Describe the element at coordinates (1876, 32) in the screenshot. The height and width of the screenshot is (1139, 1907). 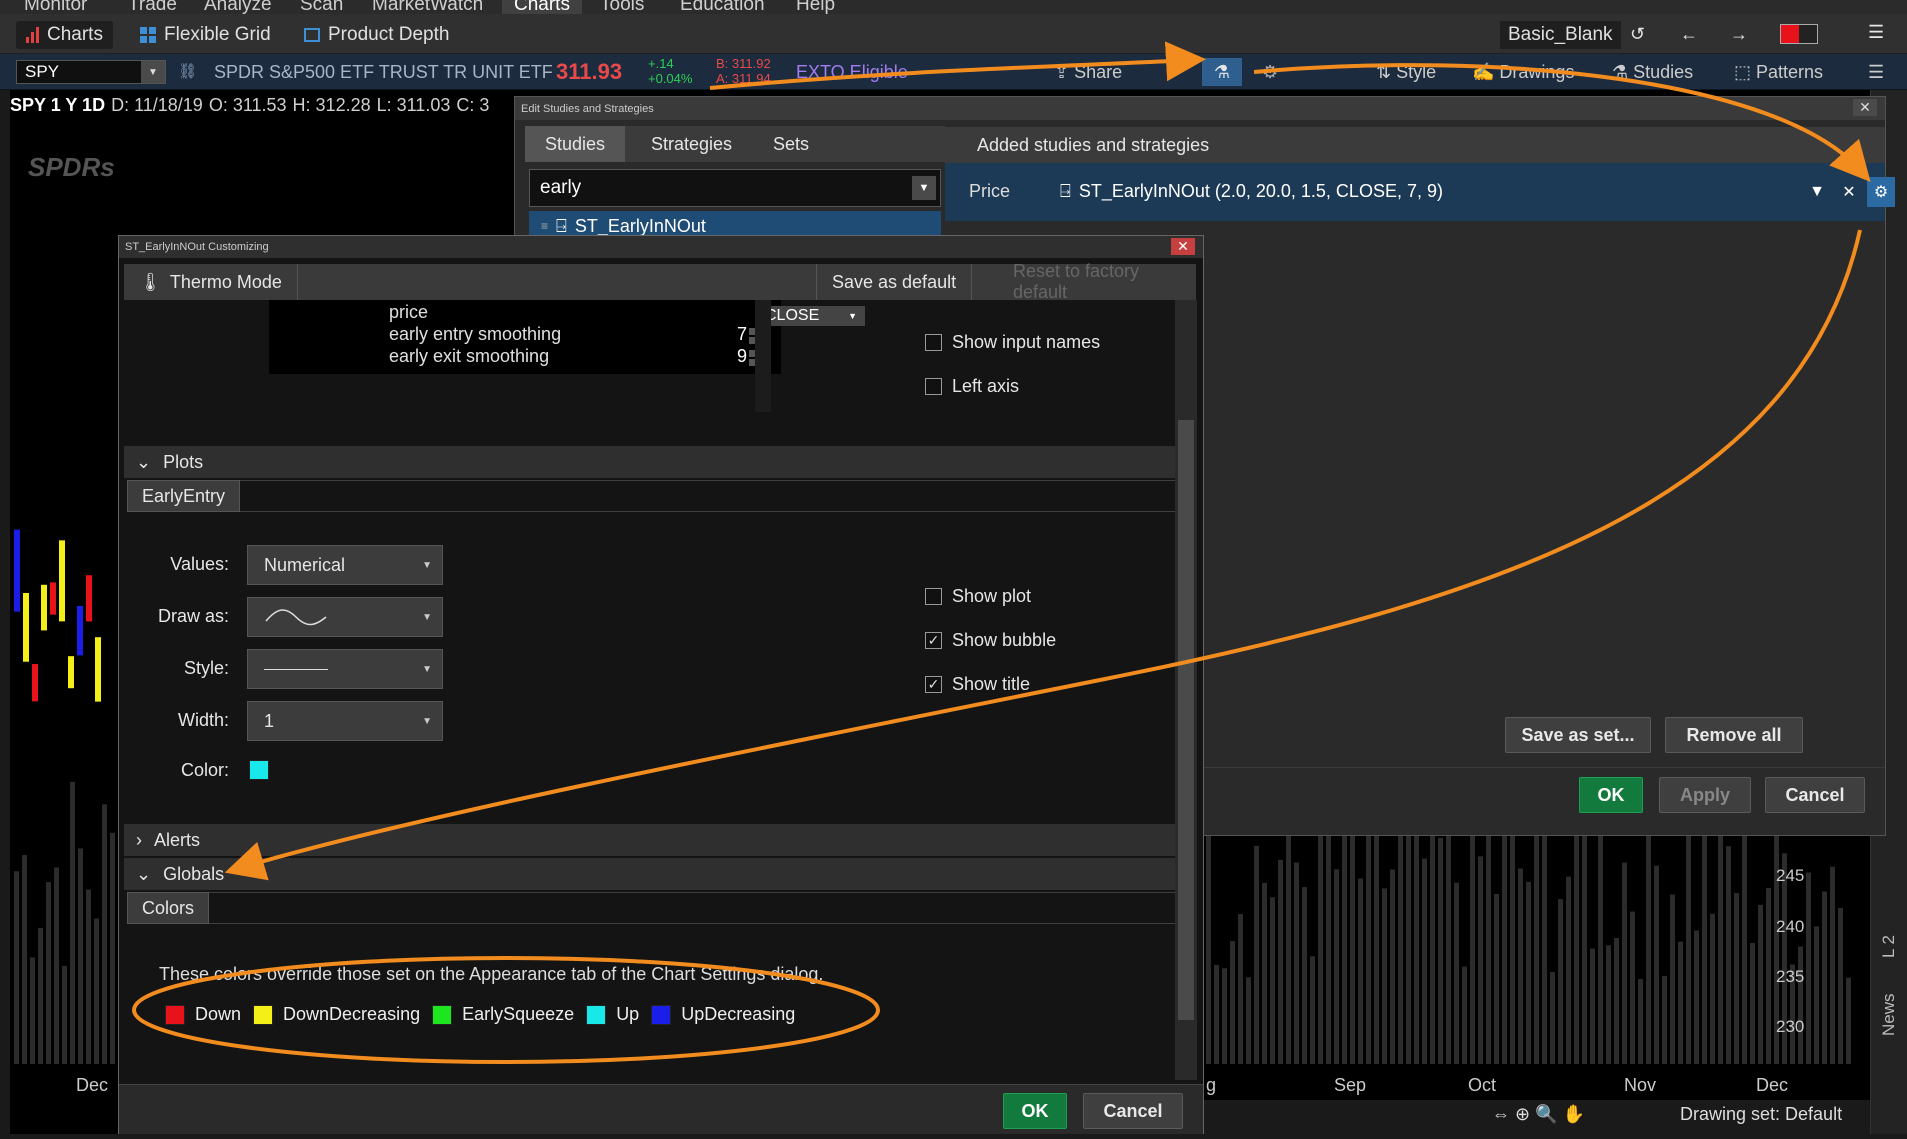
I see `menu-lines-icon: ☰` at that location.